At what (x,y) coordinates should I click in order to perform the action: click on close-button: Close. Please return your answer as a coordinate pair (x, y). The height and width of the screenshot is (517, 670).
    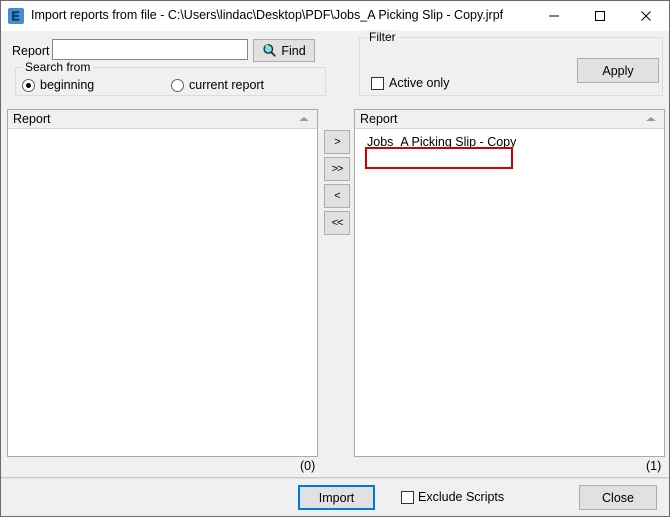
    Looking at the image, I should click on (618, 497).